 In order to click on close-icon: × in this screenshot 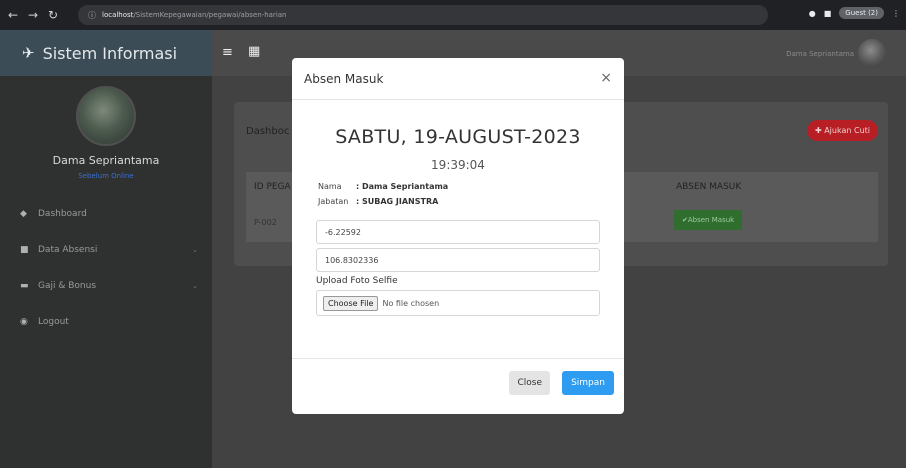, I will do `click(606, 78)`.